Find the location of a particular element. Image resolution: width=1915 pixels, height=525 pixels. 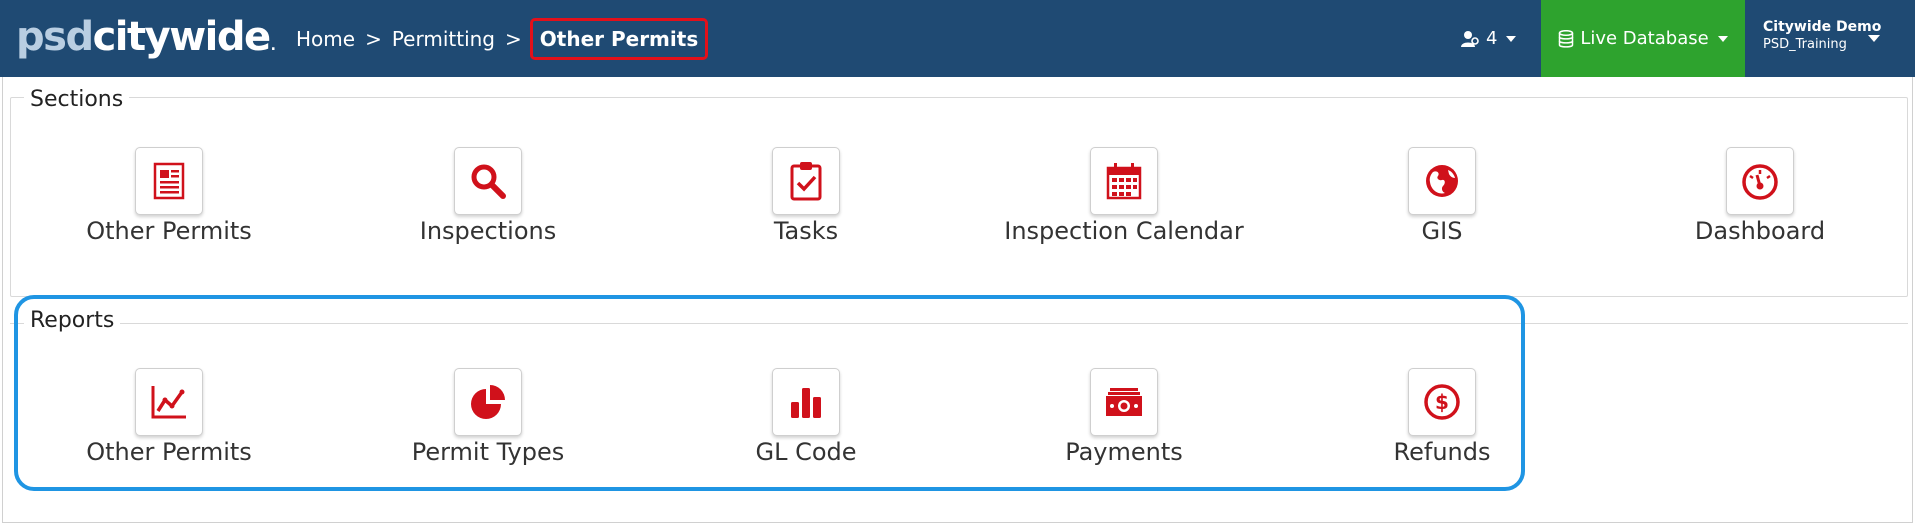

money-icon is located at coordinates (1124, 402).